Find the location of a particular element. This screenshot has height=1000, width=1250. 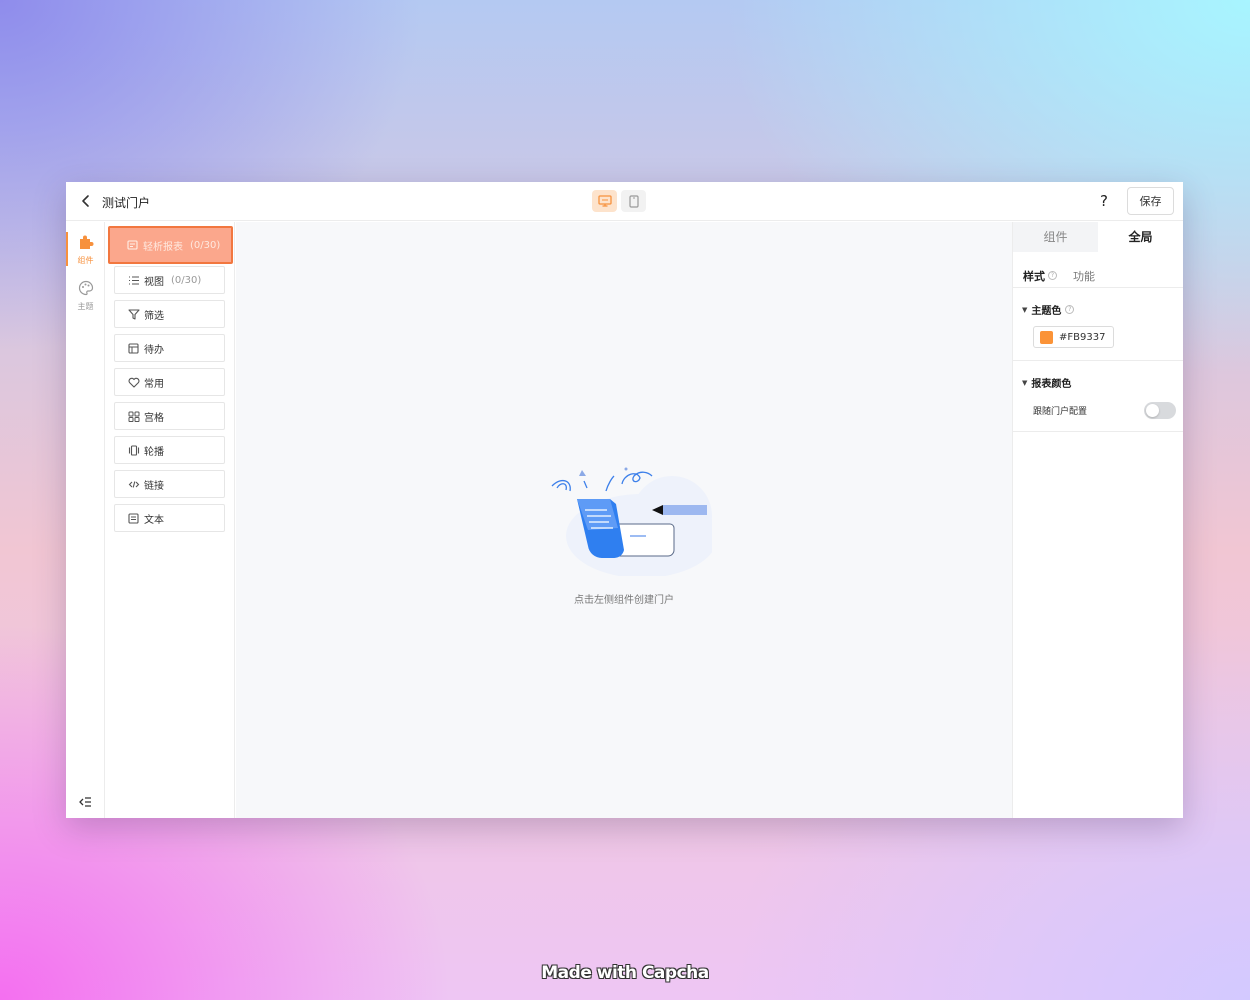

filter-icon is located at coordinates (134, 314).